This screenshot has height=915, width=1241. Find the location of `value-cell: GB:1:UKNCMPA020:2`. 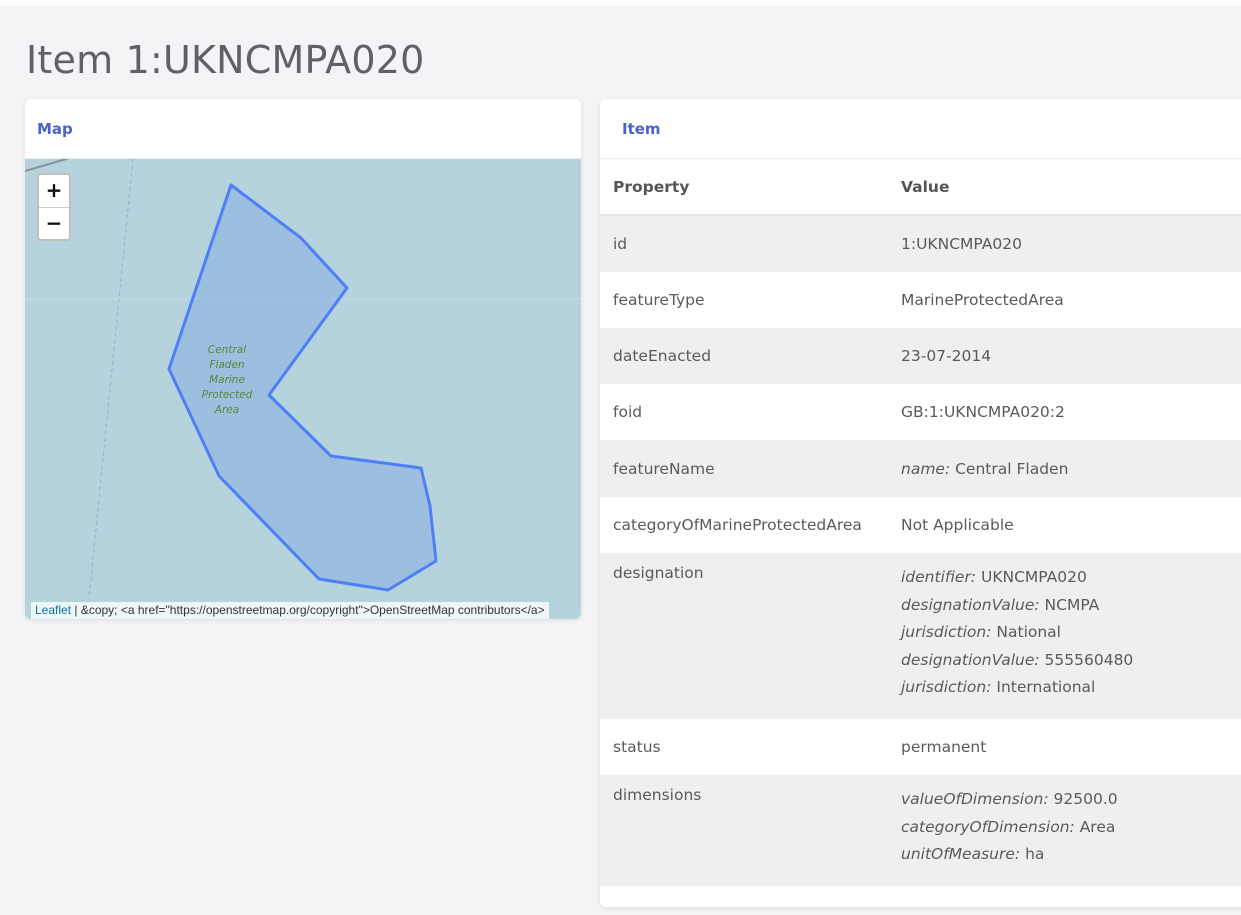

value-cell: GB:1:UKNCMPA020:2 is located at coordinates (1064, 412).